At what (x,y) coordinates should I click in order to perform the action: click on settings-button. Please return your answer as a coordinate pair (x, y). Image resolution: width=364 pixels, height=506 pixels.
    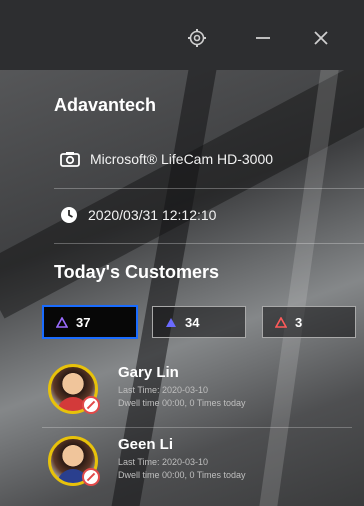
    Looking at the image, I should click on (197, 38).